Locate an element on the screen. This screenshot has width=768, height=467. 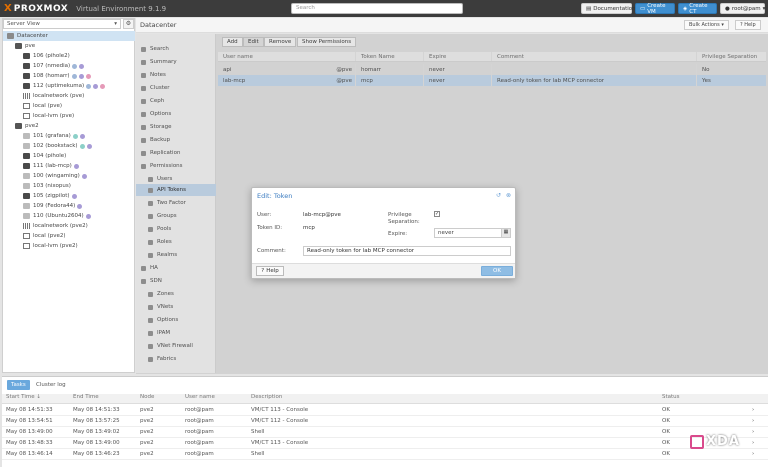
column-header: User name is located at coordinates (214, 398).